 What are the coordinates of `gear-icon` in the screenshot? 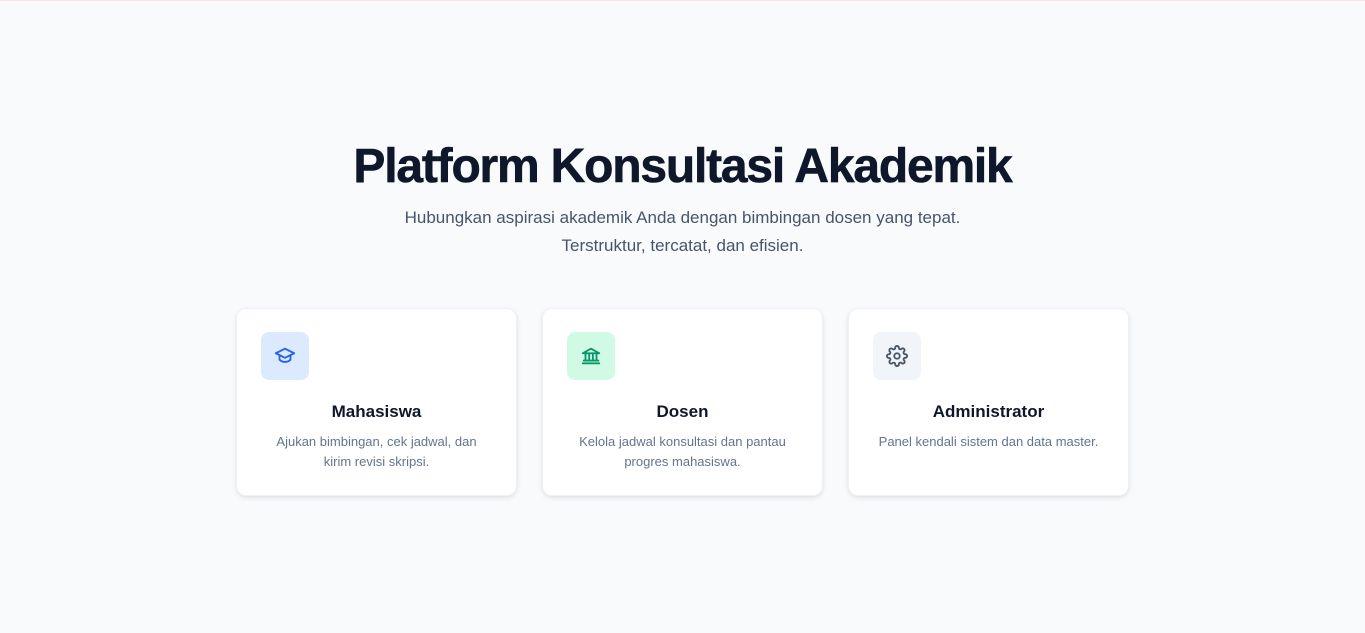 It's located at (897, 356).